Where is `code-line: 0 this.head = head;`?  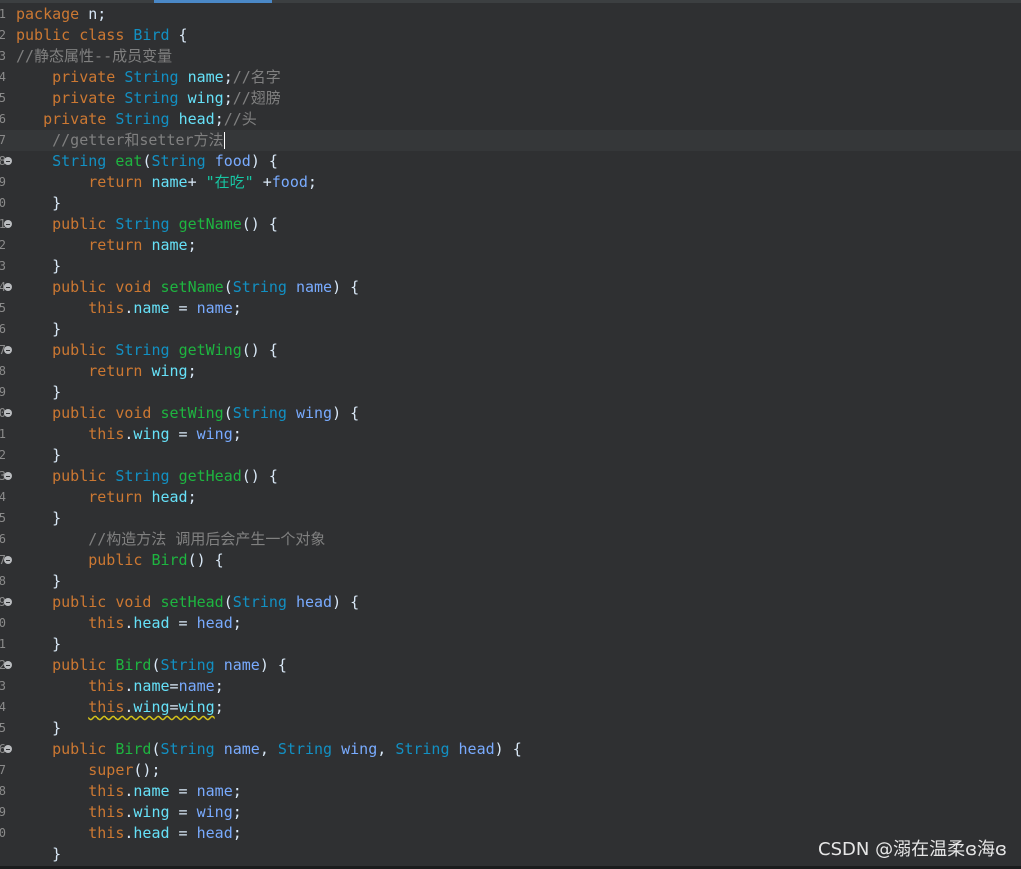
code-line: 0 this.head = head; is located at coordinates (510, 623).